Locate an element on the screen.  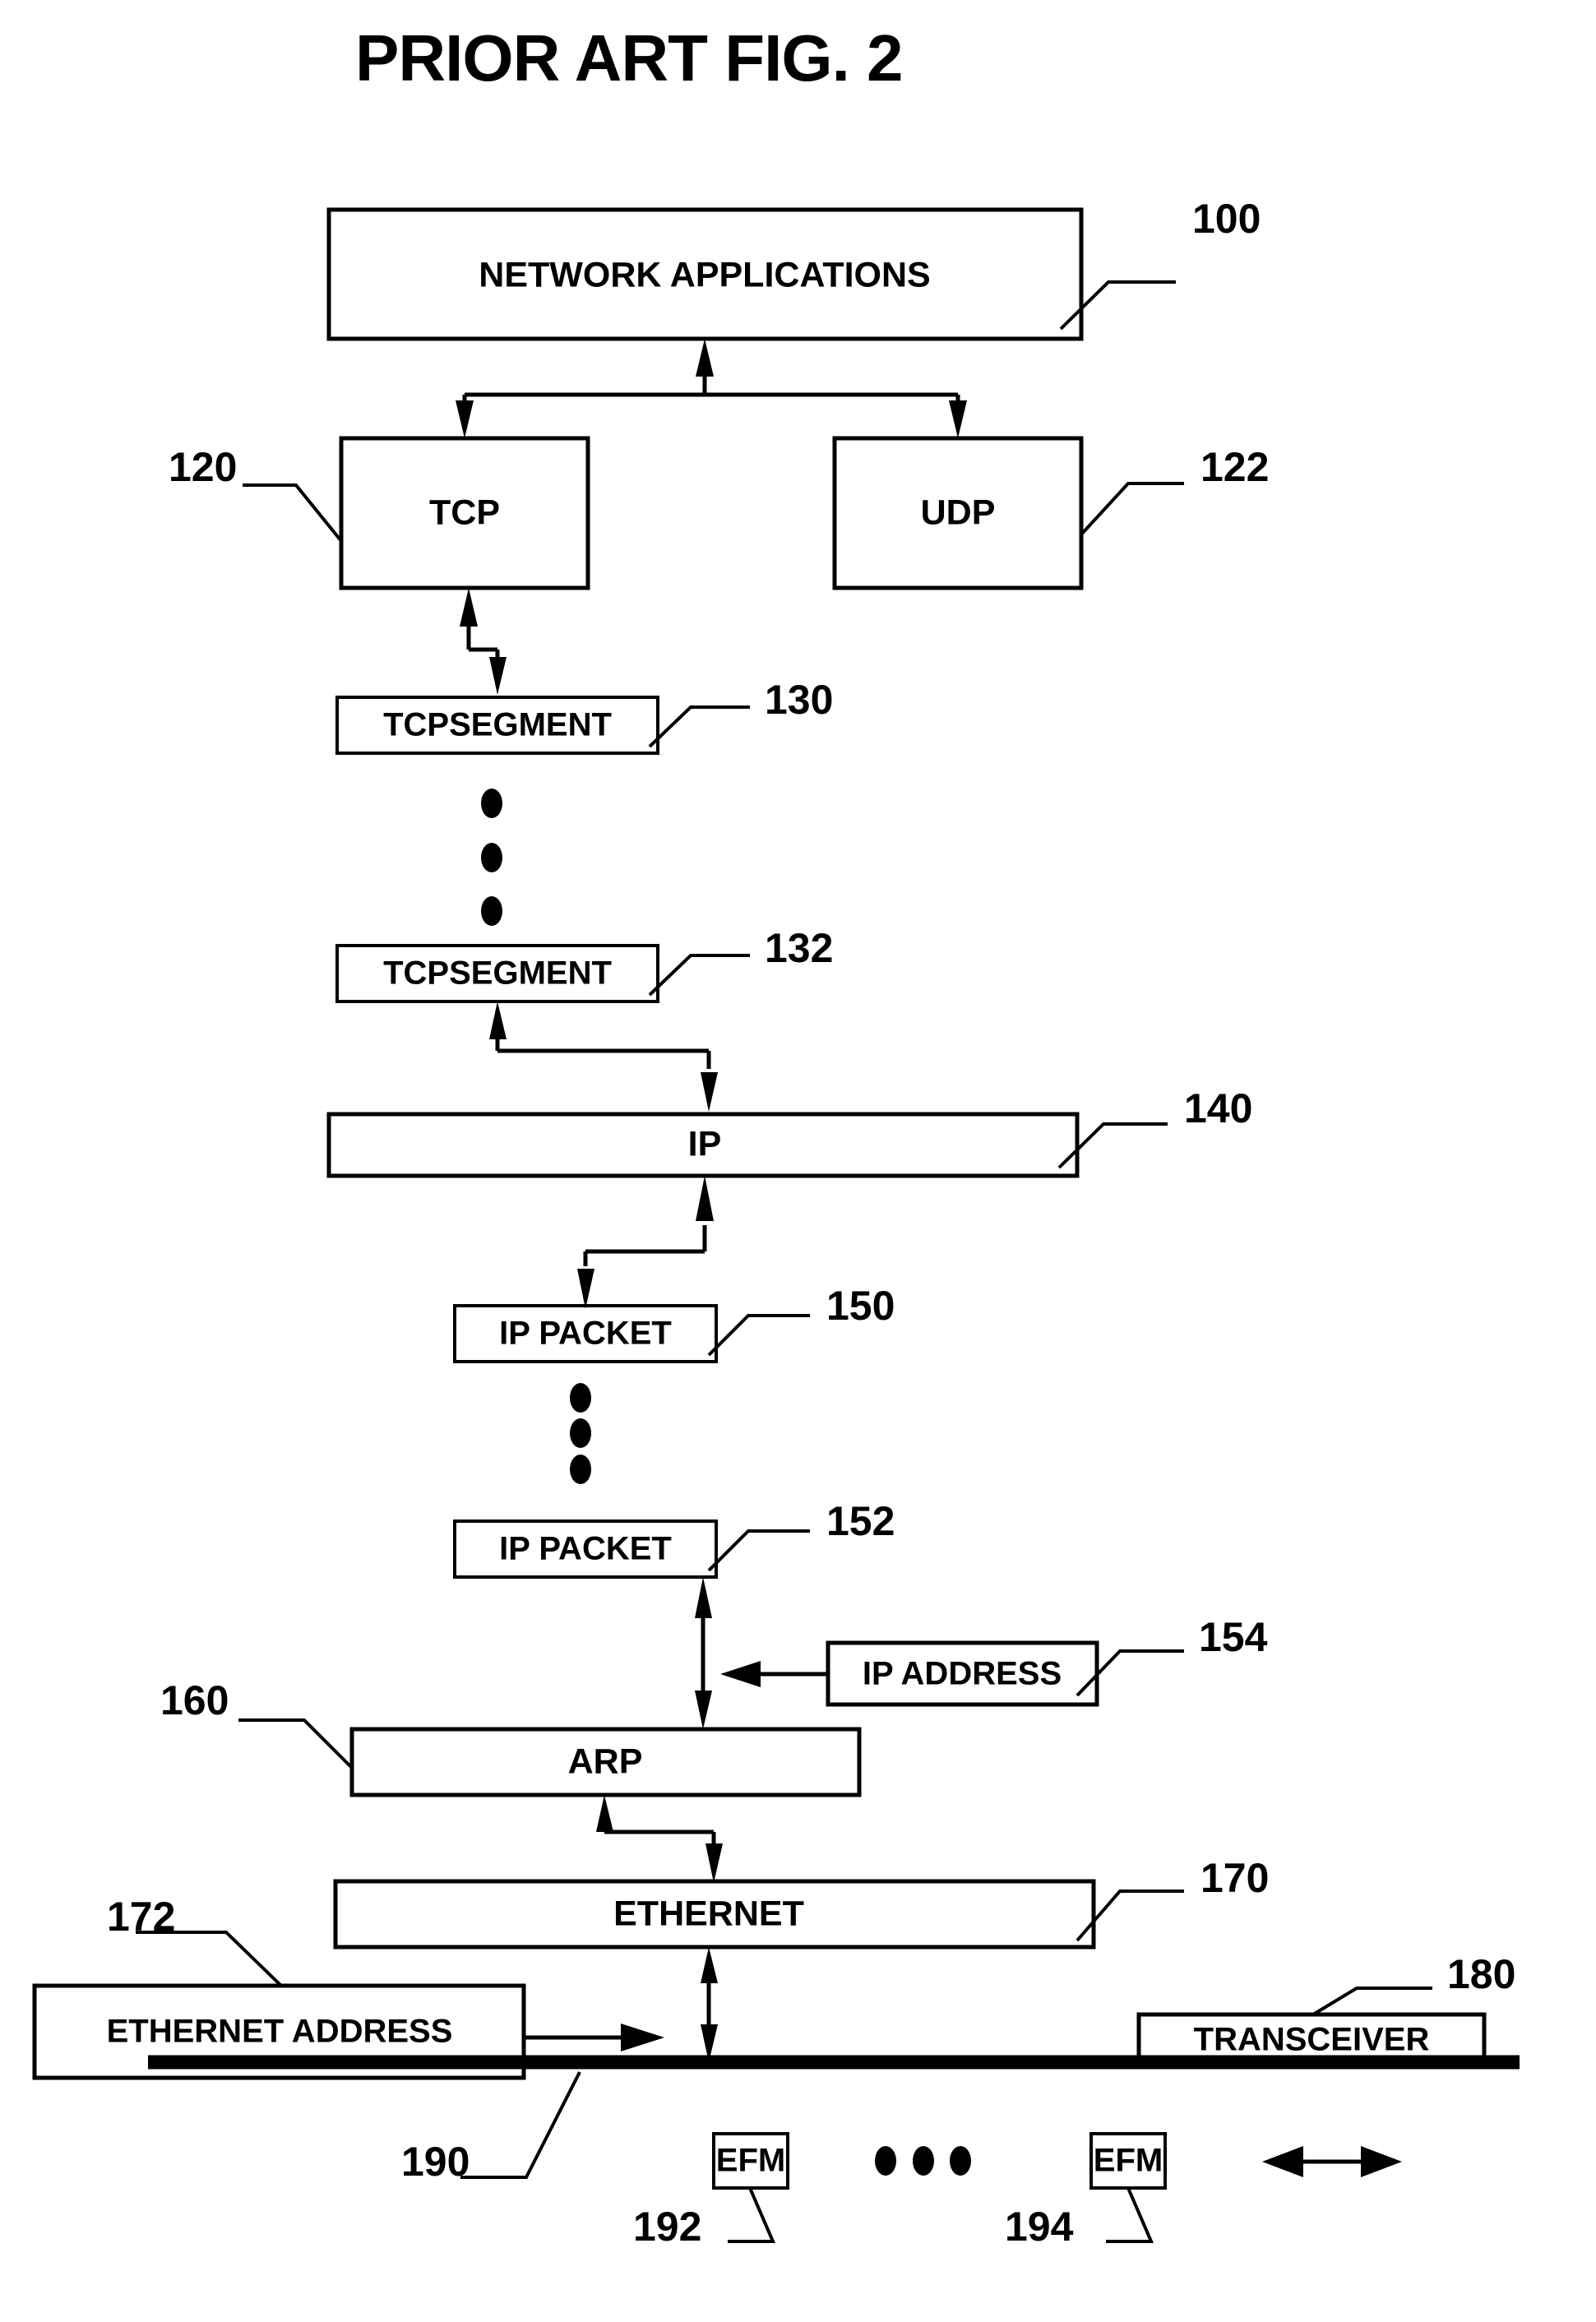
arrowhead-right-from-ethernet-address is located at coordinates (642, 2038).